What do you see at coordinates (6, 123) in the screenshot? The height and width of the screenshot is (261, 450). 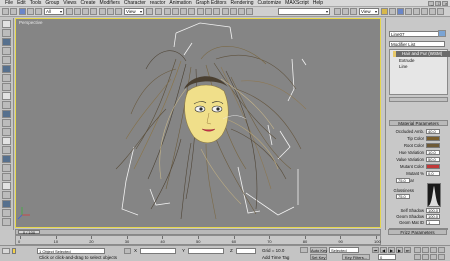 I see `tool-12-icon` at bounding box center [6, 123].